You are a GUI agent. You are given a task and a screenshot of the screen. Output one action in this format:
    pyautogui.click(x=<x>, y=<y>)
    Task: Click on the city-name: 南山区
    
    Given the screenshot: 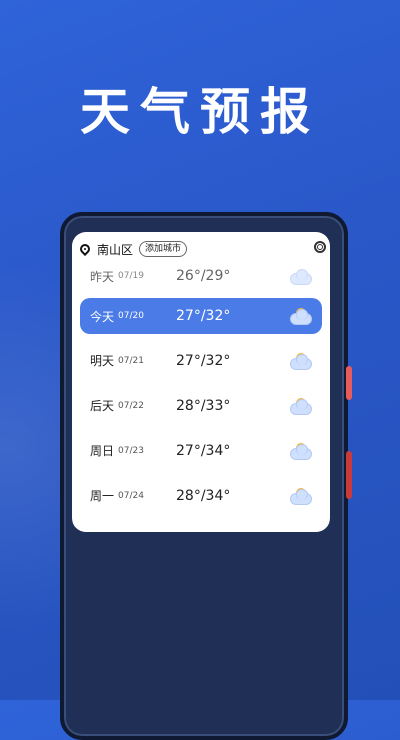 What is the action you would take?
    pyautogui.click(x=115, y=249)
    